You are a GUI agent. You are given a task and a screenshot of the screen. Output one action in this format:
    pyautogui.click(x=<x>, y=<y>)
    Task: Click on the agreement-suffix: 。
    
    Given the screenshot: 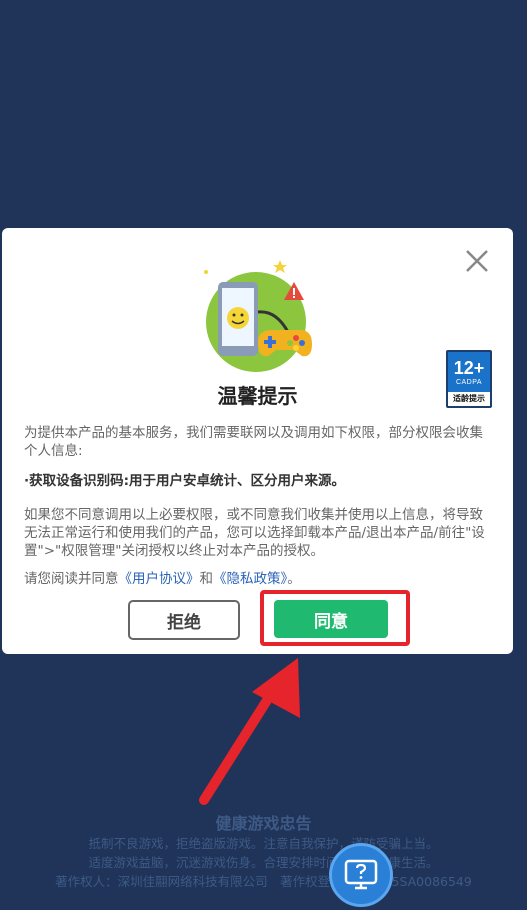 What is the action you would take?
    pyautogui.click(x=294, y=579)
    